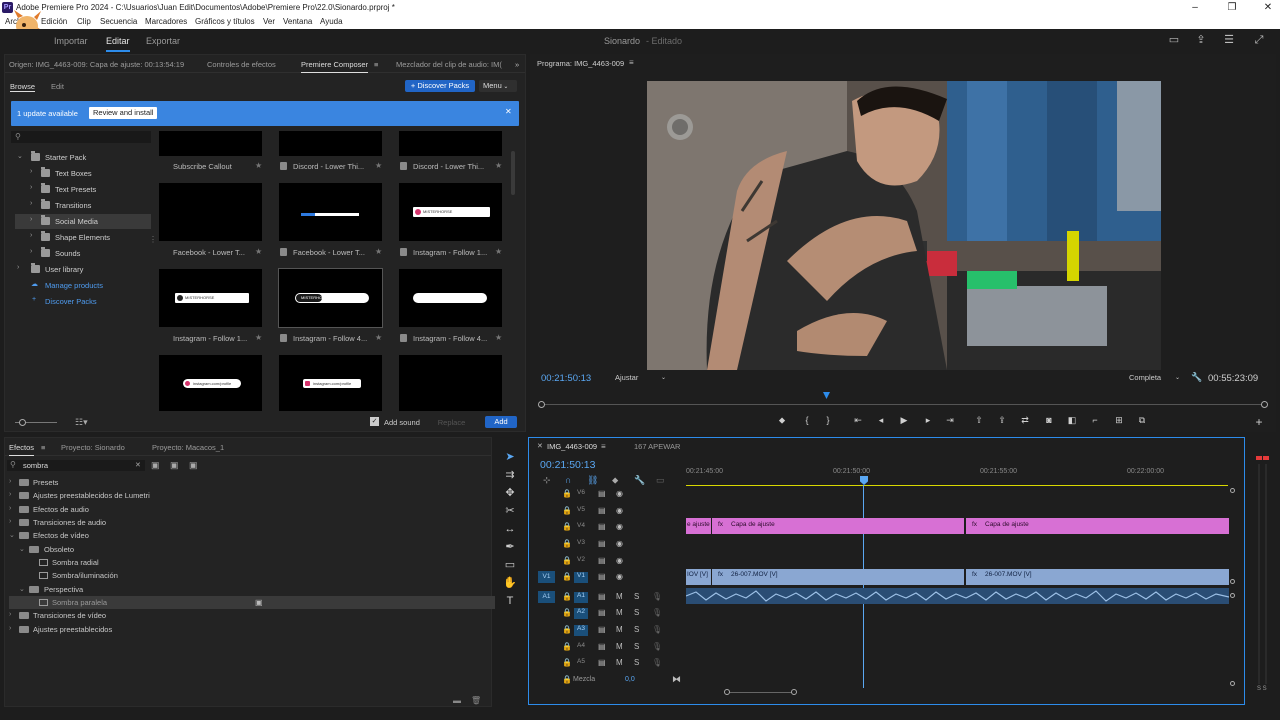 The image size is (1280, 720). Describe the element at coordinates (510, 565) in the screenshot. I see `rectangle-tool-icon: ▭` at that location.